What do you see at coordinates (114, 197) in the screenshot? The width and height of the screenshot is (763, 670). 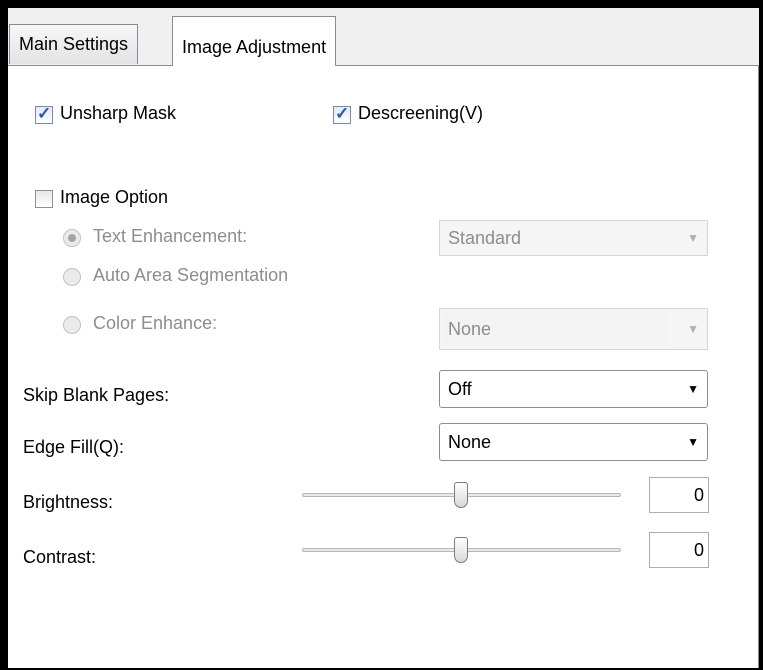 I see `image-option-label: Image Option` at bounding box center [114, 197].